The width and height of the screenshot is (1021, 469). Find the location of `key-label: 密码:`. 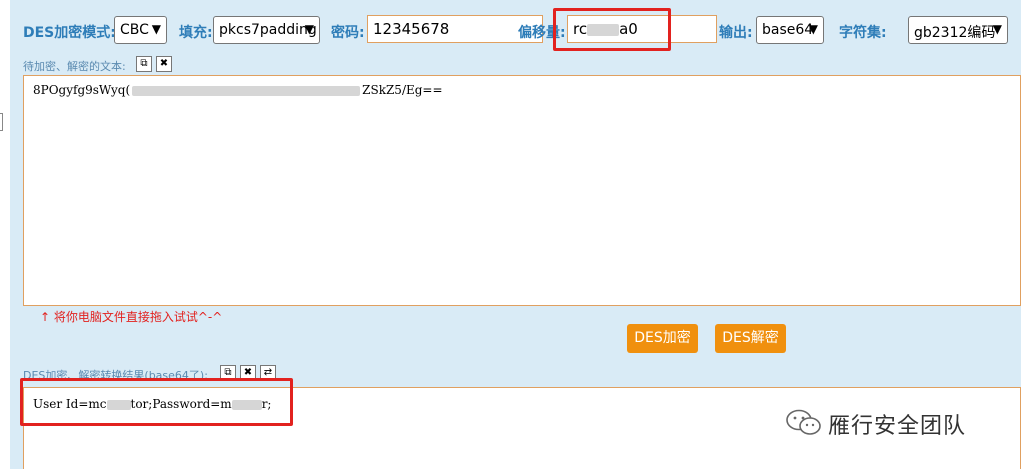

key-label: 密码: is located at coordinates (348, 33).